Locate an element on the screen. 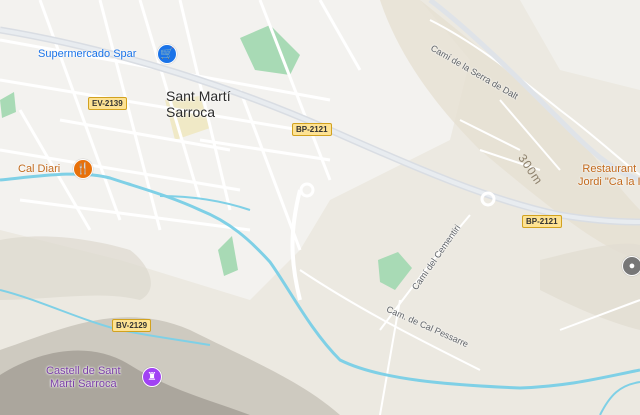 Image resolution: width=640 pixels, height=415 pixels. park-area is located at coordinates (395, 271).